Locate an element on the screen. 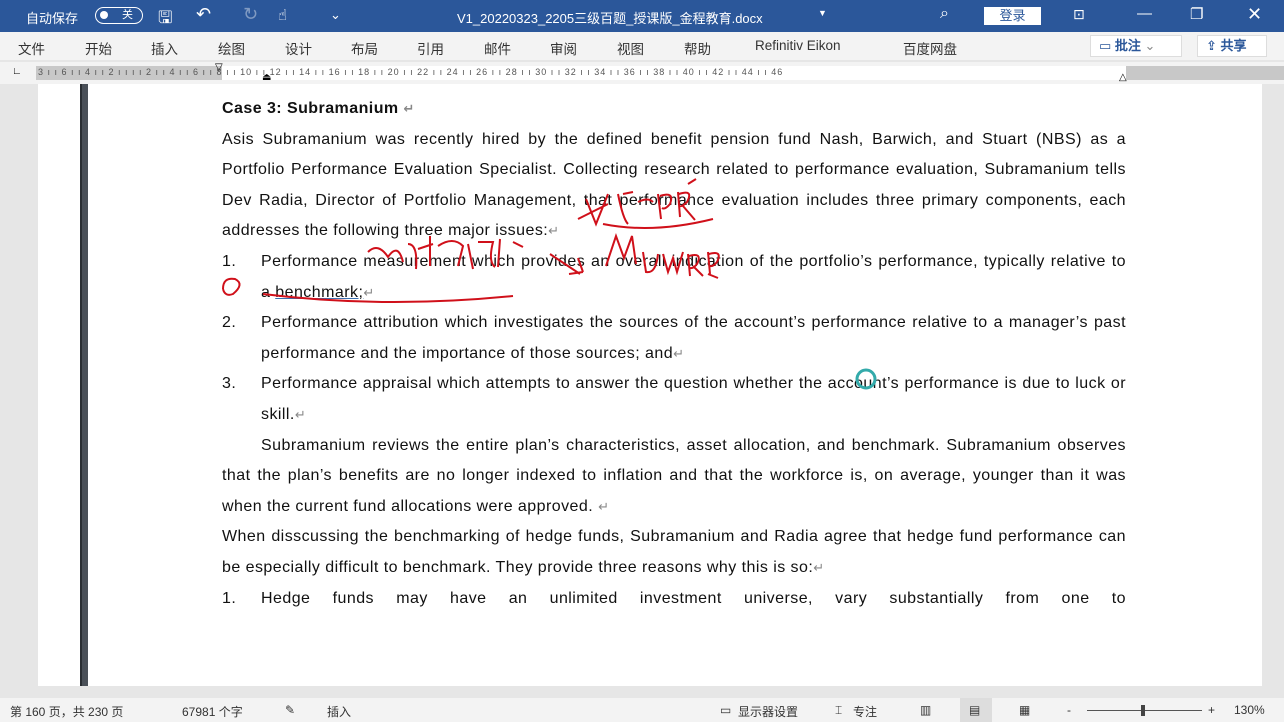 The width and height of the screenshot is (1284, 722). proofing-icon: ✎ is located at coordinates (290, 710).